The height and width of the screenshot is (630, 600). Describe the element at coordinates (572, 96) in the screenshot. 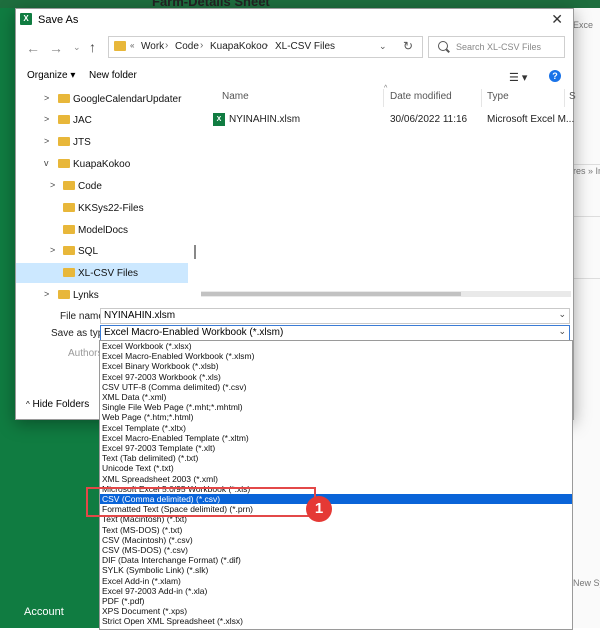

I see `column-header-size: S` at that location.